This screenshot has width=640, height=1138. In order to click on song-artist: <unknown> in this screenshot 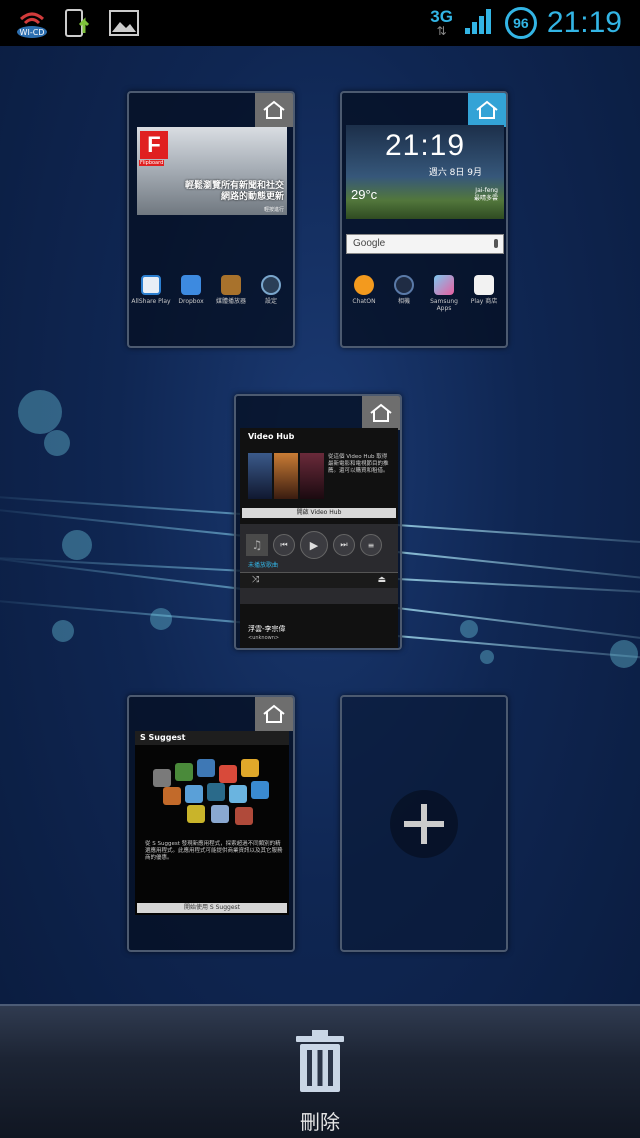, I will do `click(264, 638)`.